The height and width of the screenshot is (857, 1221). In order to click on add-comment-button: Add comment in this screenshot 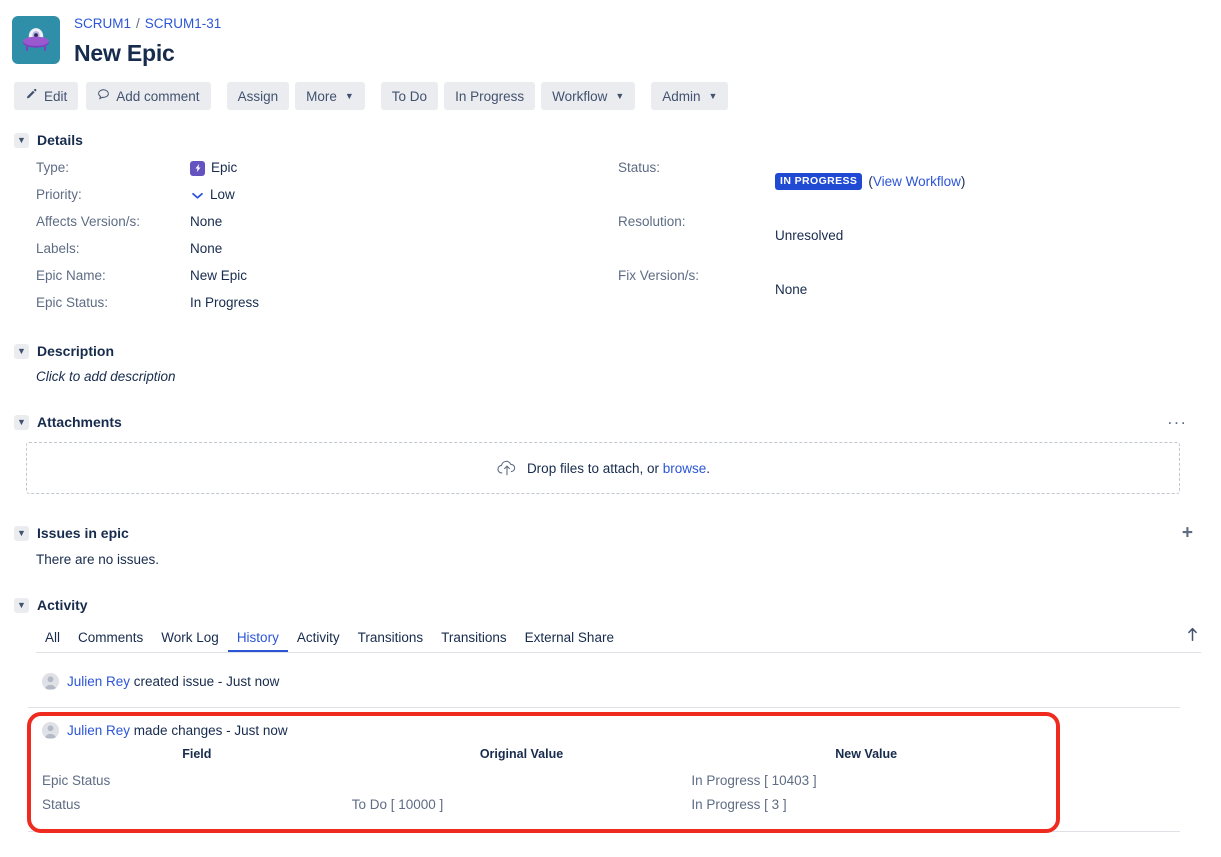, I will do `click(148, 96)`.